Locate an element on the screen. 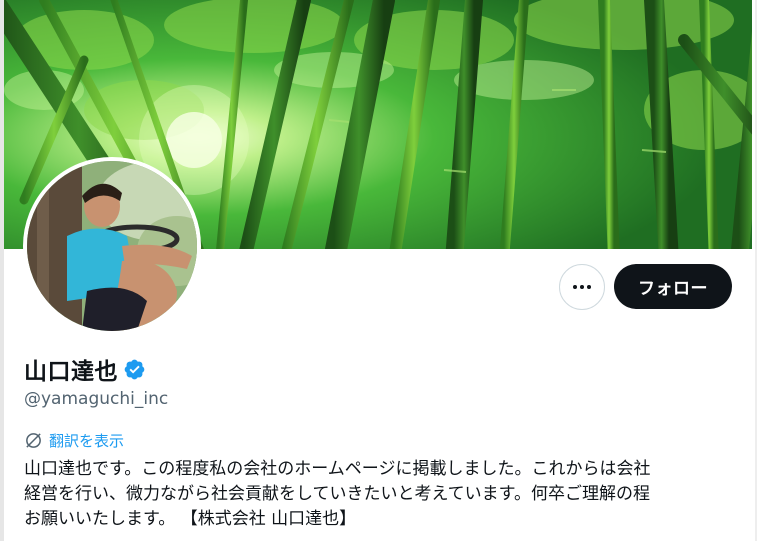  translate-bio-link: 翻訳を表示 is located at coordinates (74, 440).